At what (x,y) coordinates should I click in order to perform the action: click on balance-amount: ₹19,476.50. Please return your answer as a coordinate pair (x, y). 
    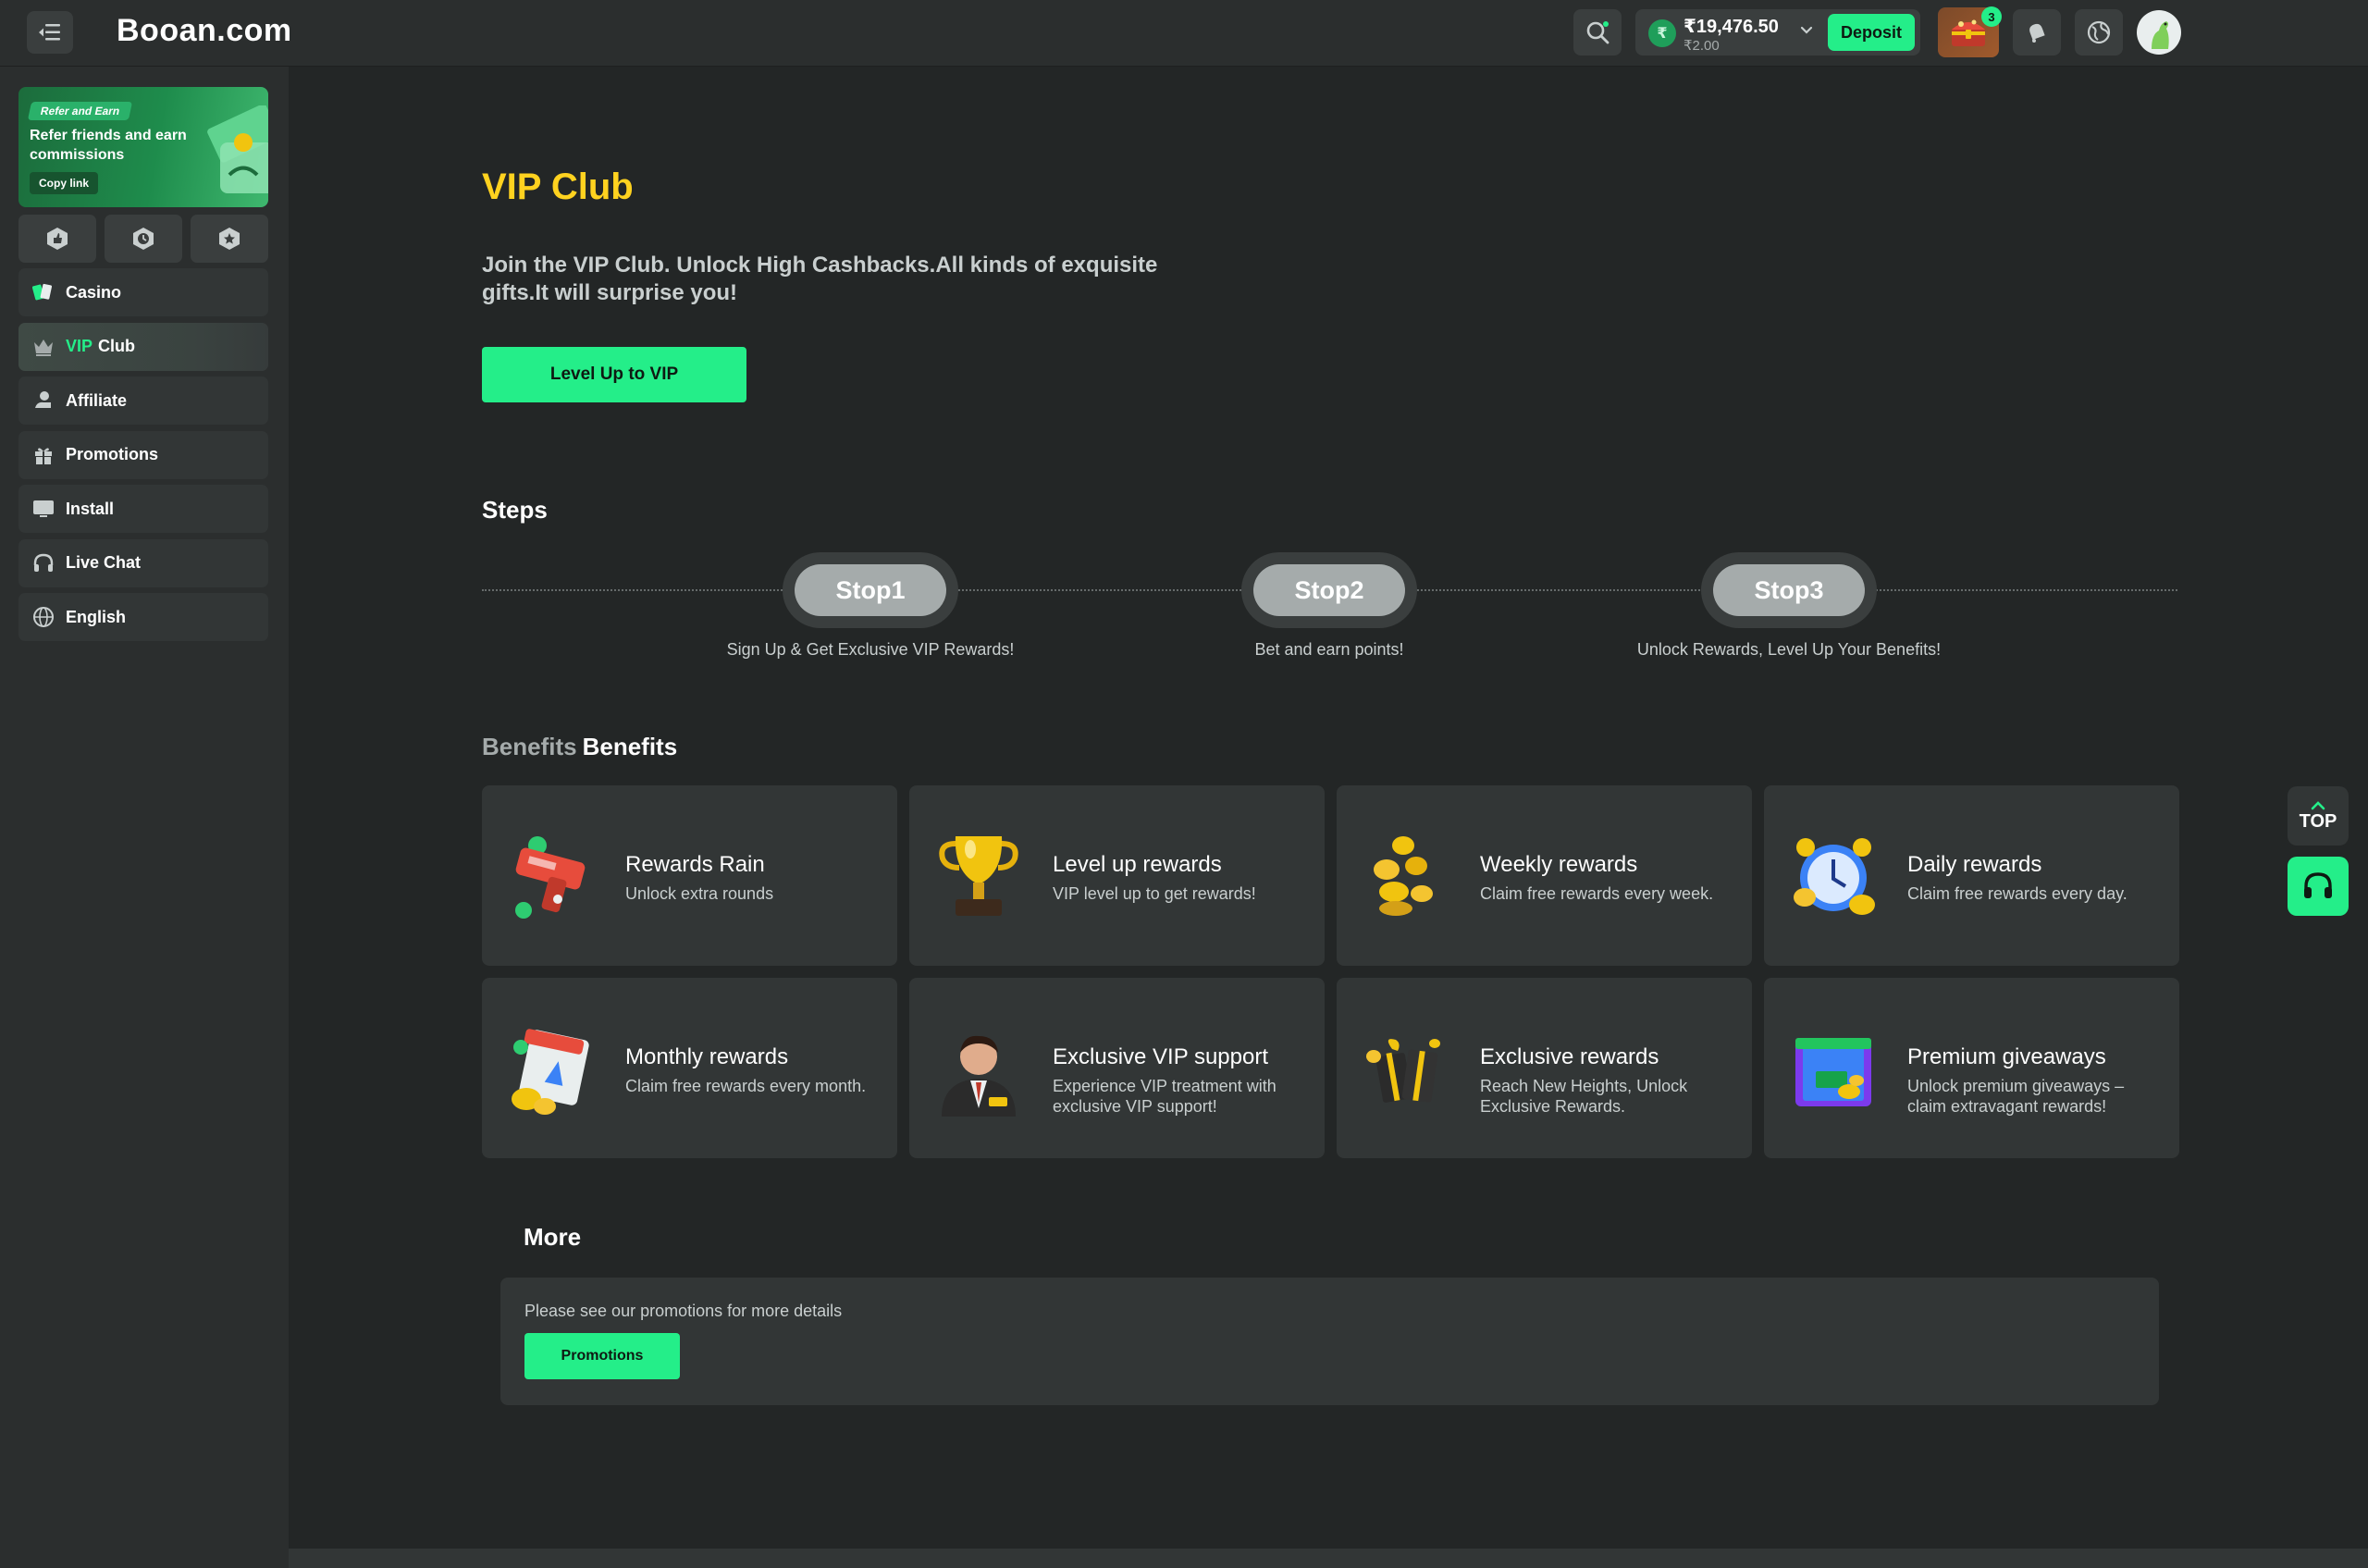
    Looking at the image, I should click on (1732, 27).